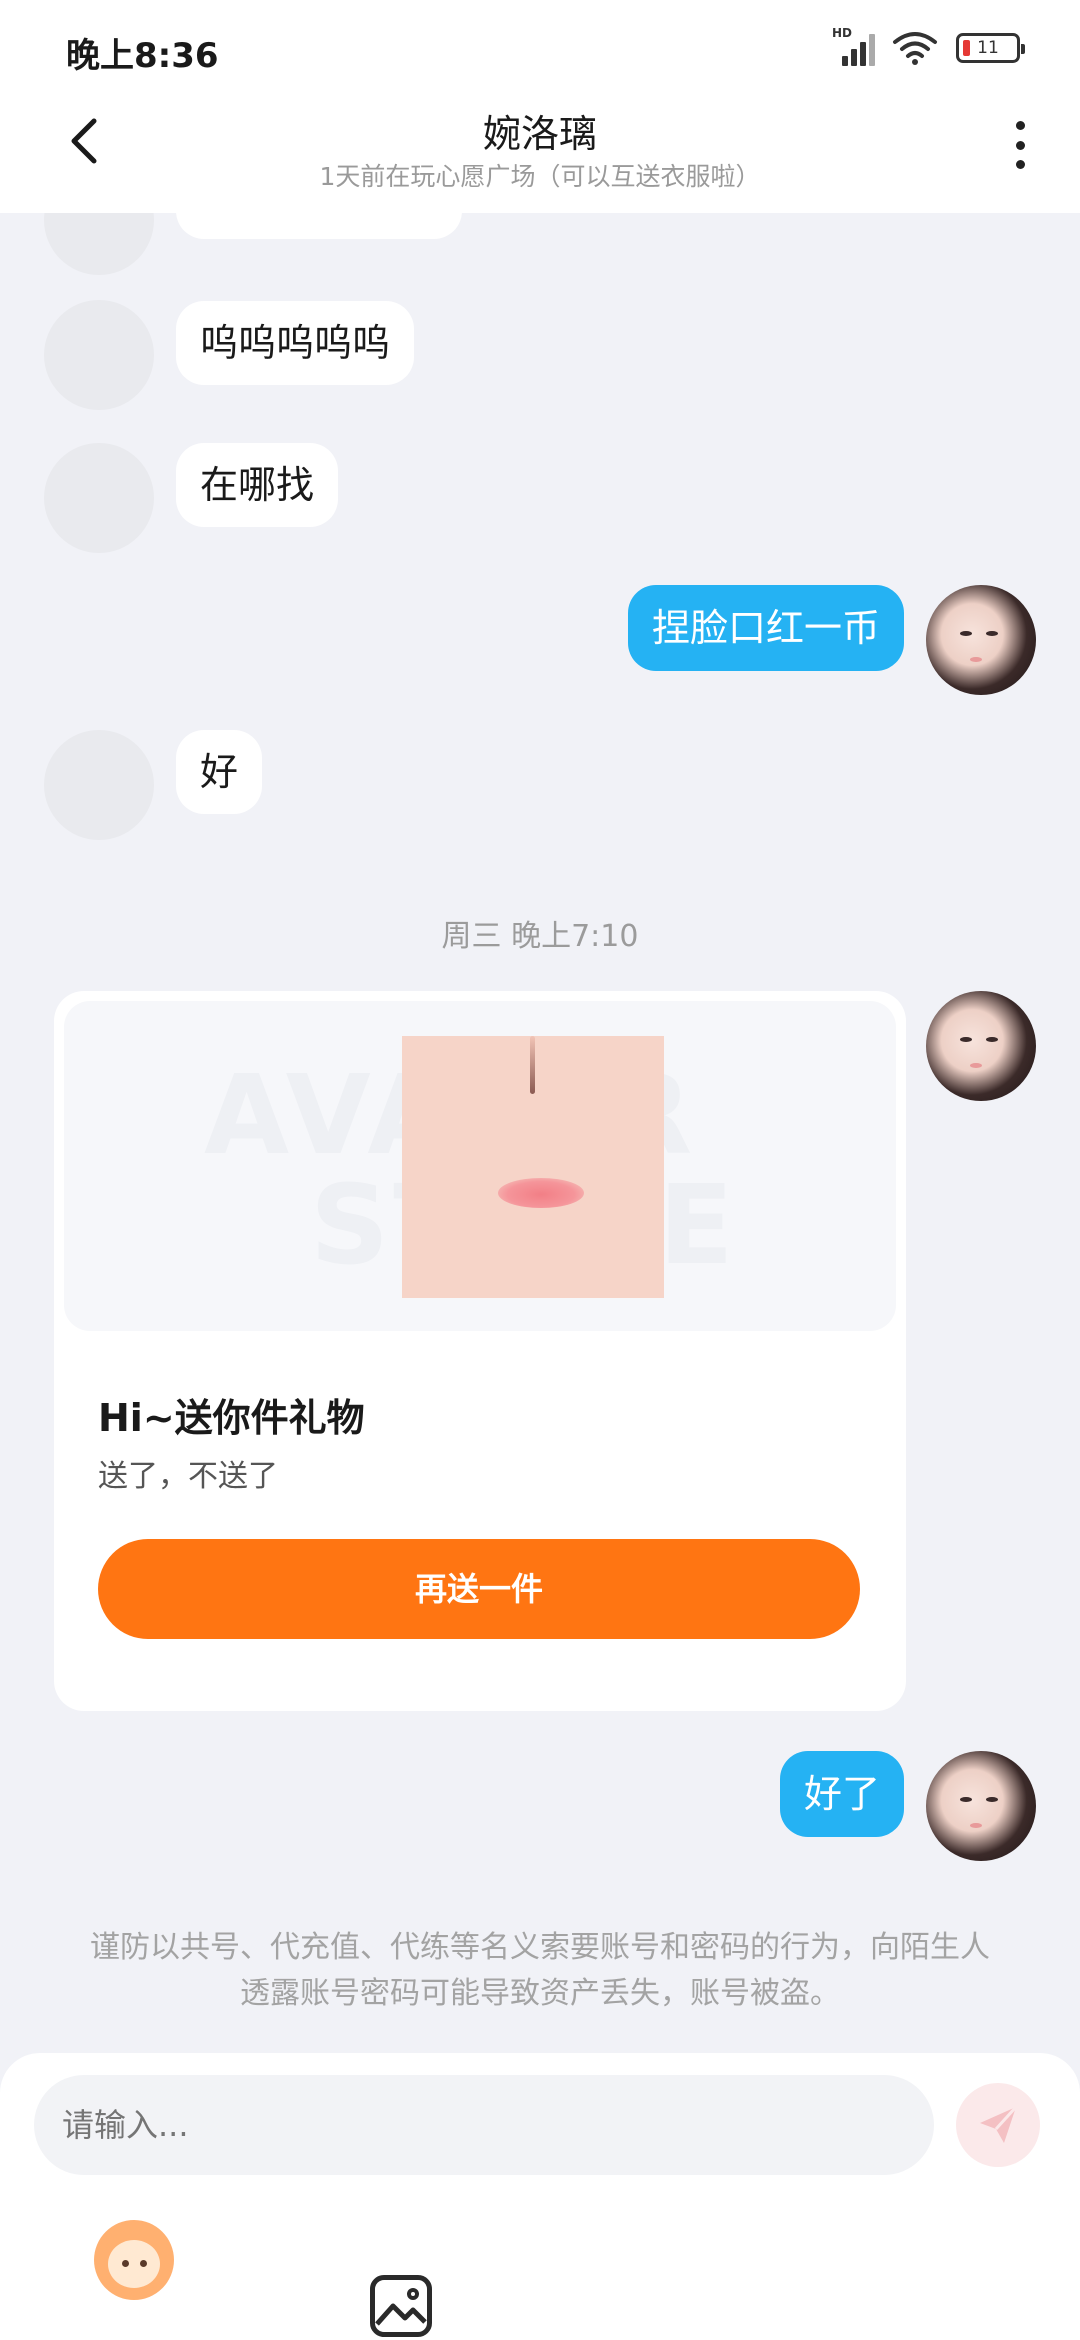 The width and height of the screenshot is (1080, 2340). Describe the element at coordinates (319, 226) in the screenshot. I see `message-bubble-partial` at that location.